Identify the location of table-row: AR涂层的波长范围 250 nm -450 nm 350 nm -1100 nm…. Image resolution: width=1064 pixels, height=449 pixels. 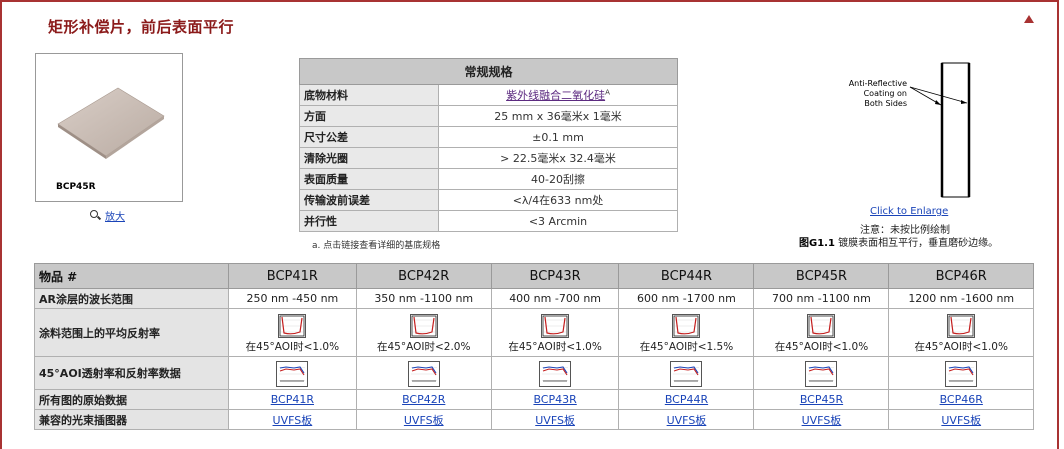
(534, 298).